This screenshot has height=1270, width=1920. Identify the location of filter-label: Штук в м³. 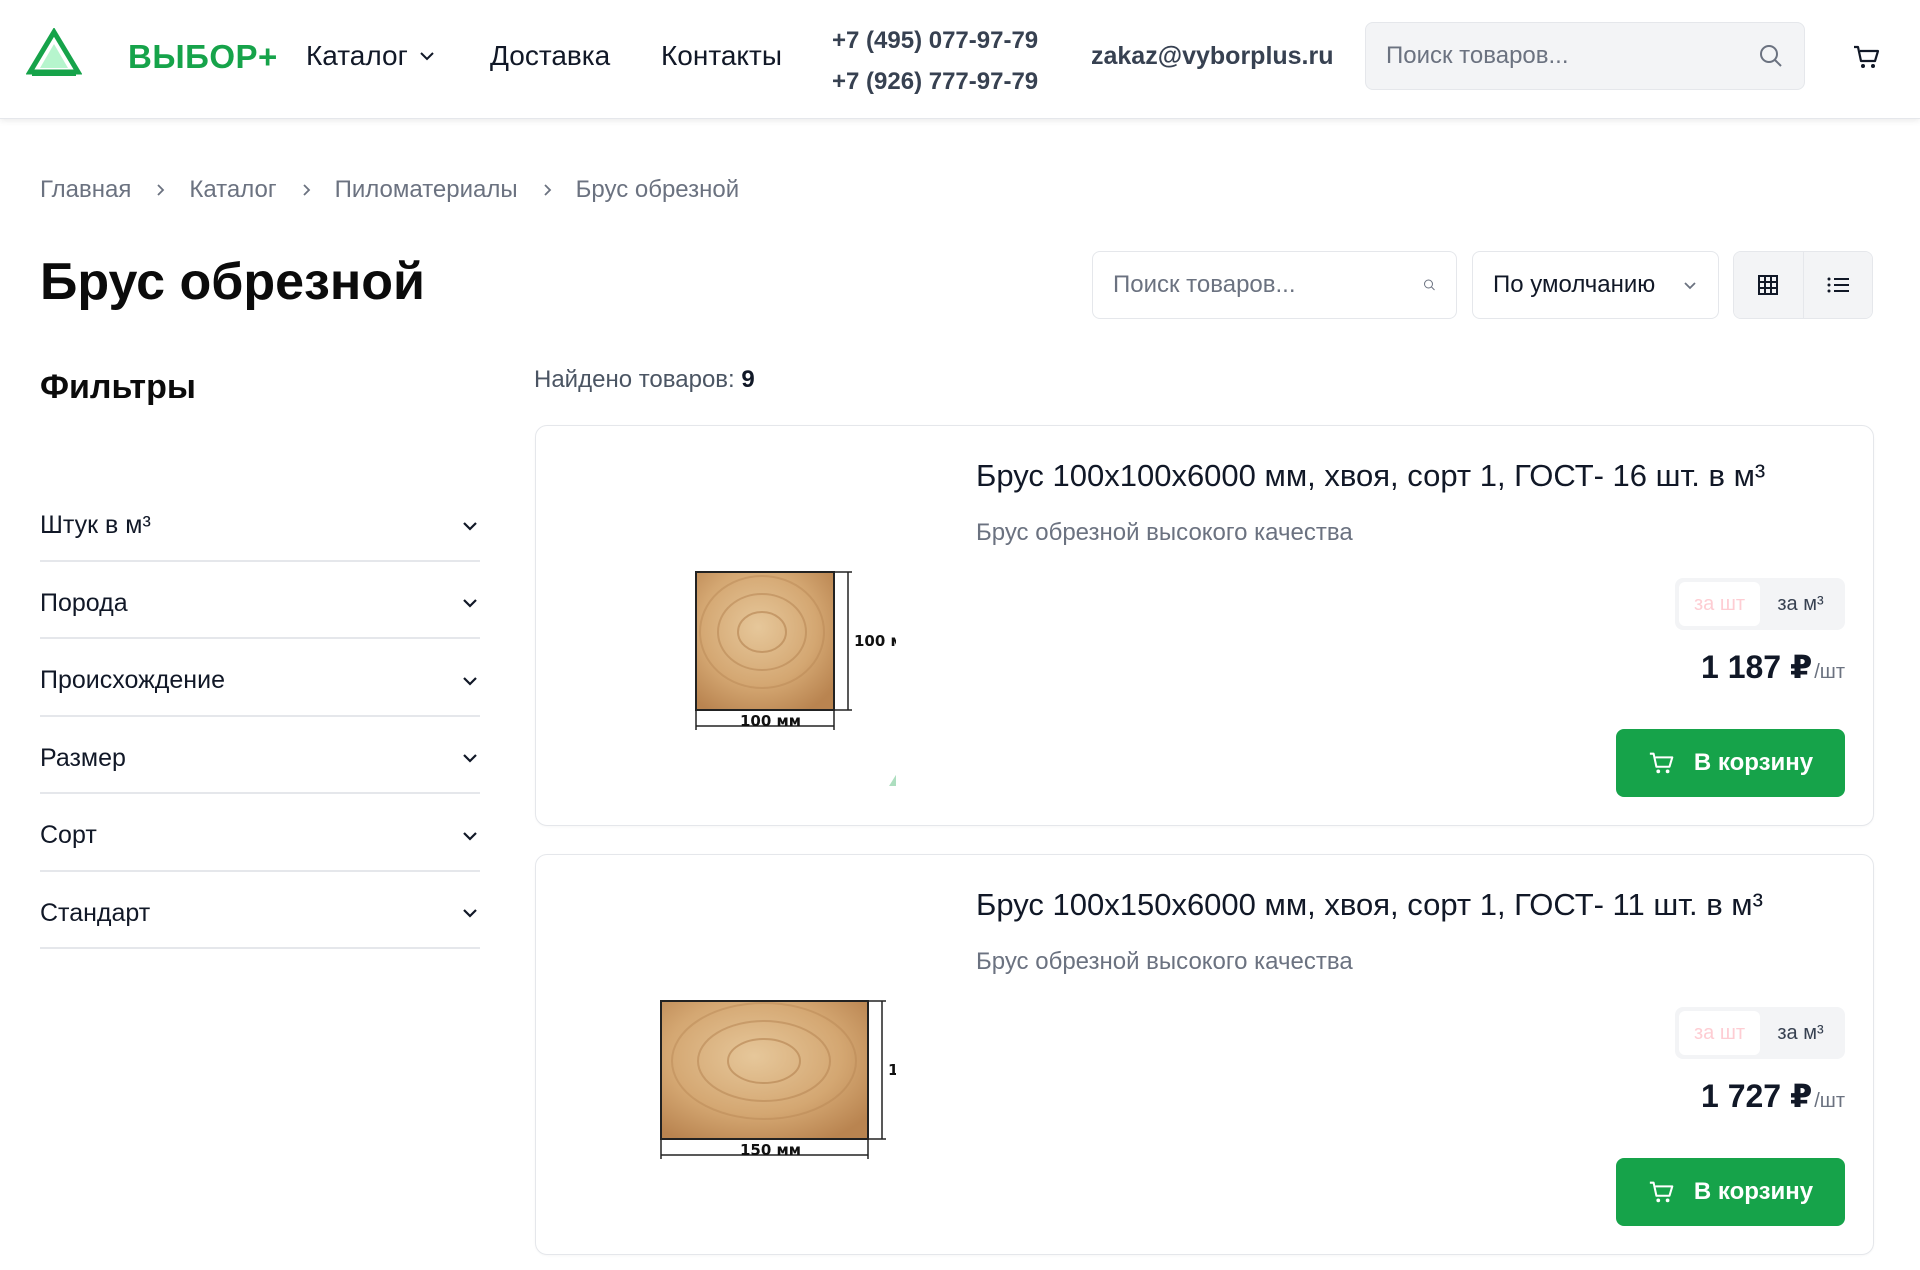
(95, 525).